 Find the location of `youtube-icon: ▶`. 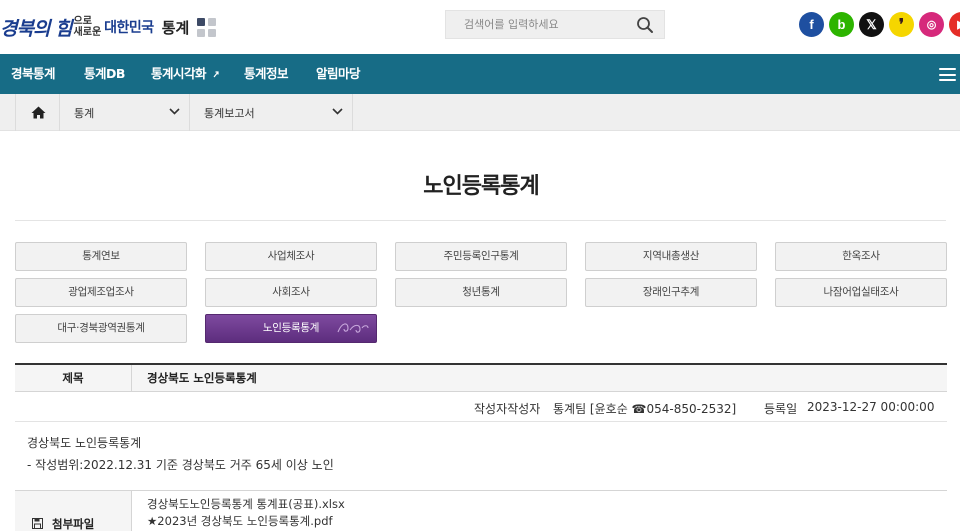

youtube-icon: ▶ is located at coordinates (954, 24).